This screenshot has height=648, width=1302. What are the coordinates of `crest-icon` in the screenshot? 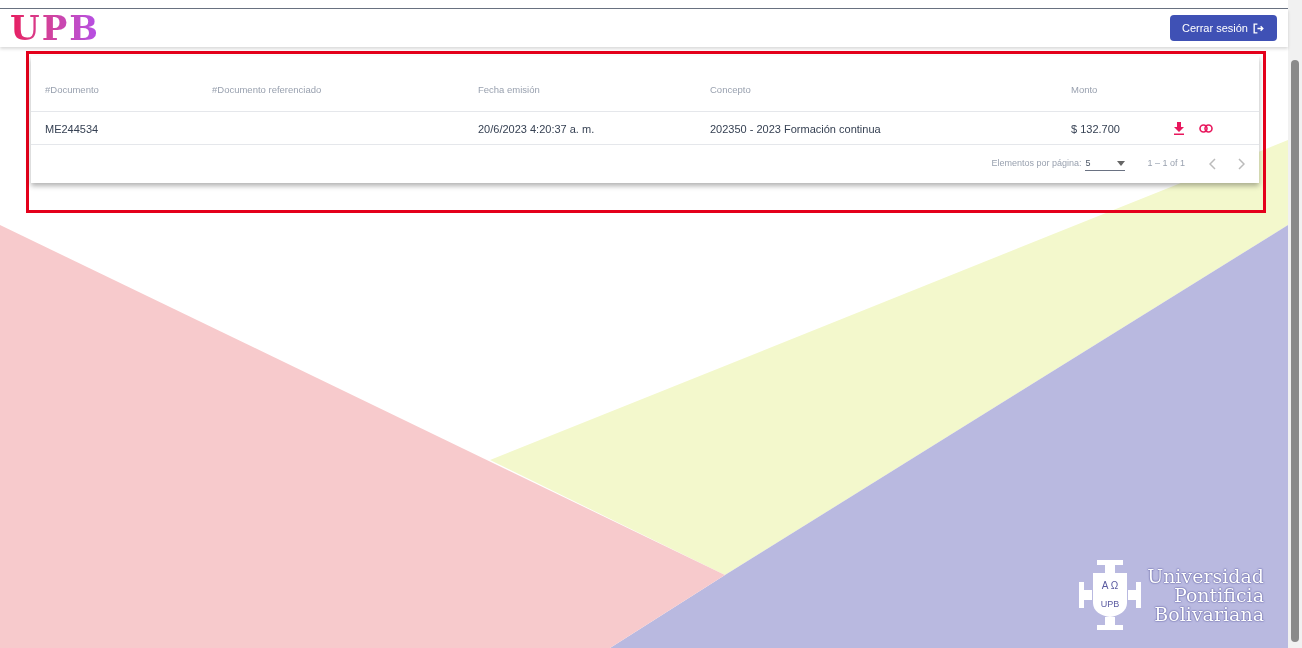 It's located at (1110, 595).